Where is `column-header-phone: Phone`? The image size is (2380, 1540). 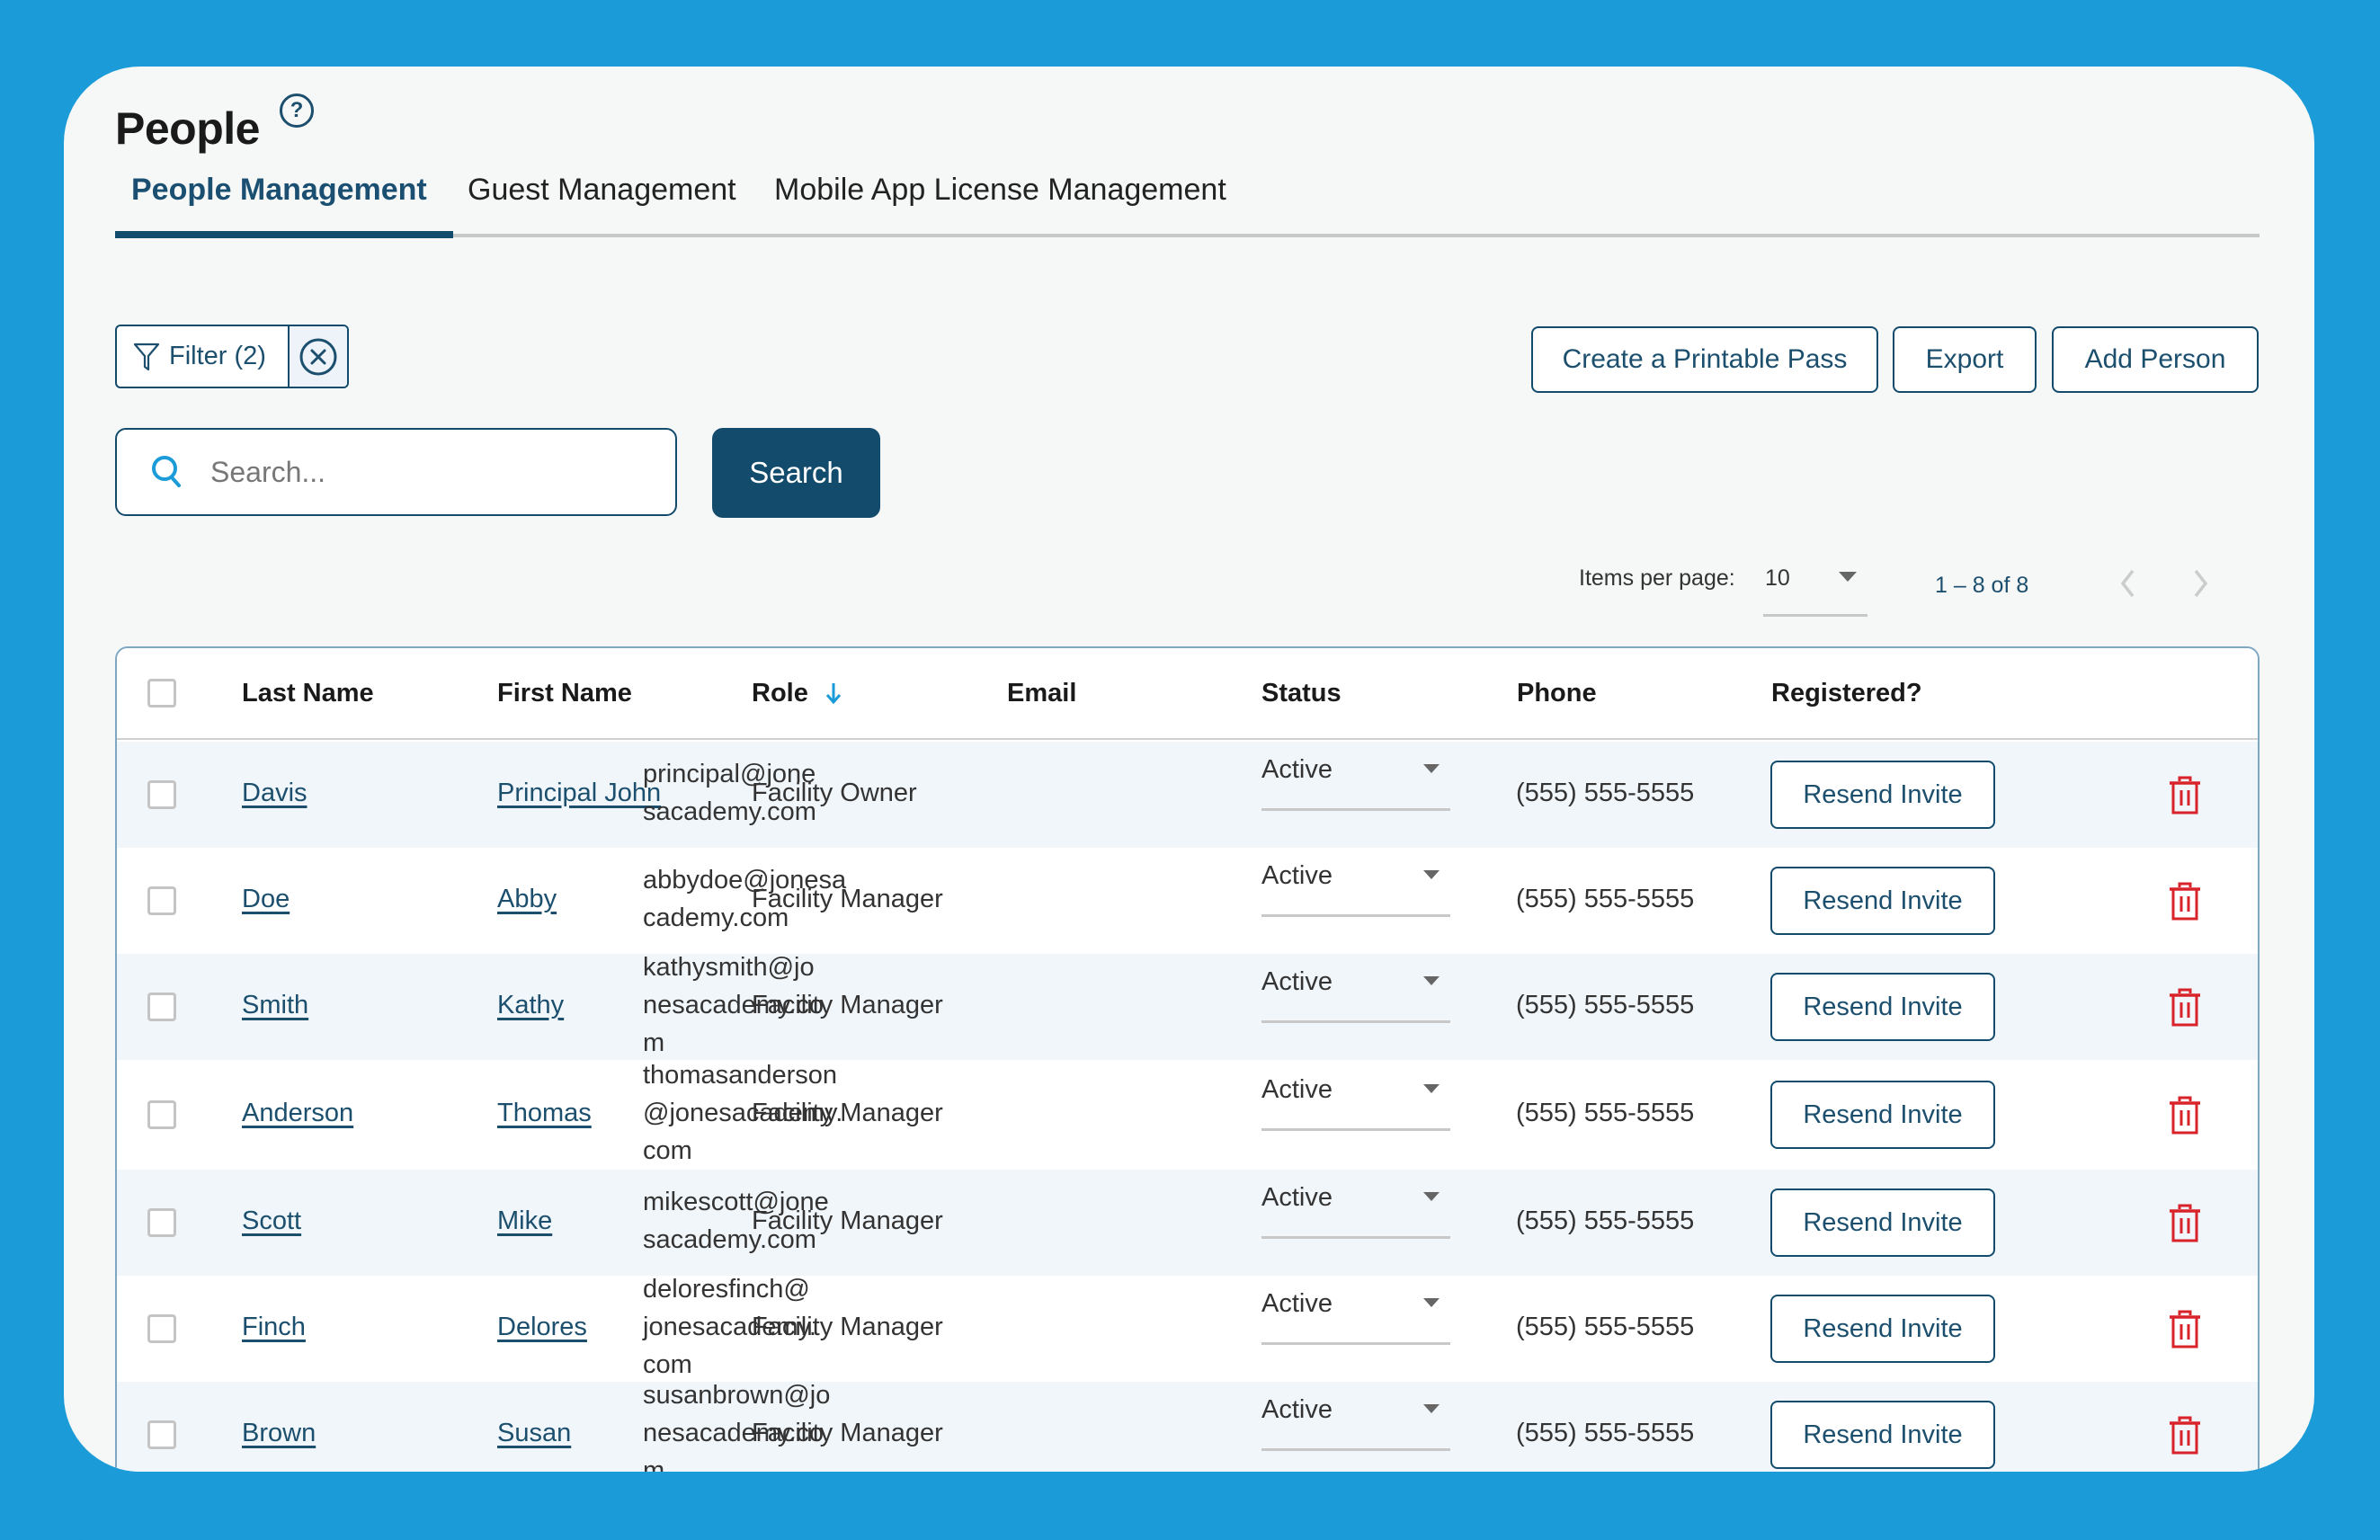
column-header-phone: Phone is located at coordinates (1557, 693).